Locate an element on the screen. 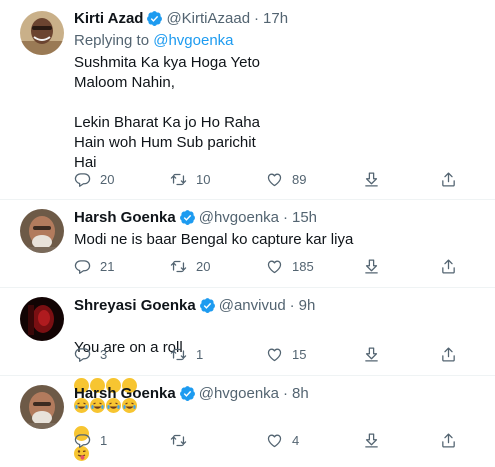  reply-button: 1 is located at coordinates (90, 440).